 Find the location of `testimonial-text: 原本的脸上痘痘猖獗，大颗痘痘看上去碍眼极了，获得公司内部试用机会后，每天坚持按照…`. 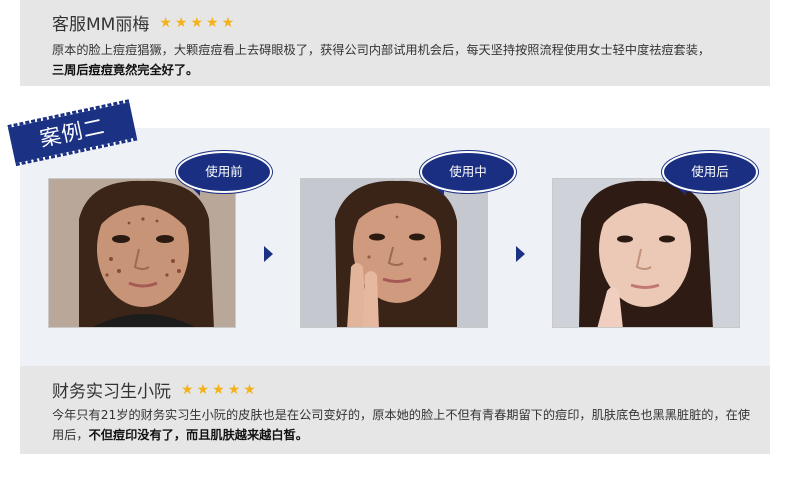

testimonial-text: 原本的脸上痘痘猖獗，大颗痘痘看上去碍眼极了，获得公司内部试用机会后，每天坚持按照… is located at coordinates (405, 60).